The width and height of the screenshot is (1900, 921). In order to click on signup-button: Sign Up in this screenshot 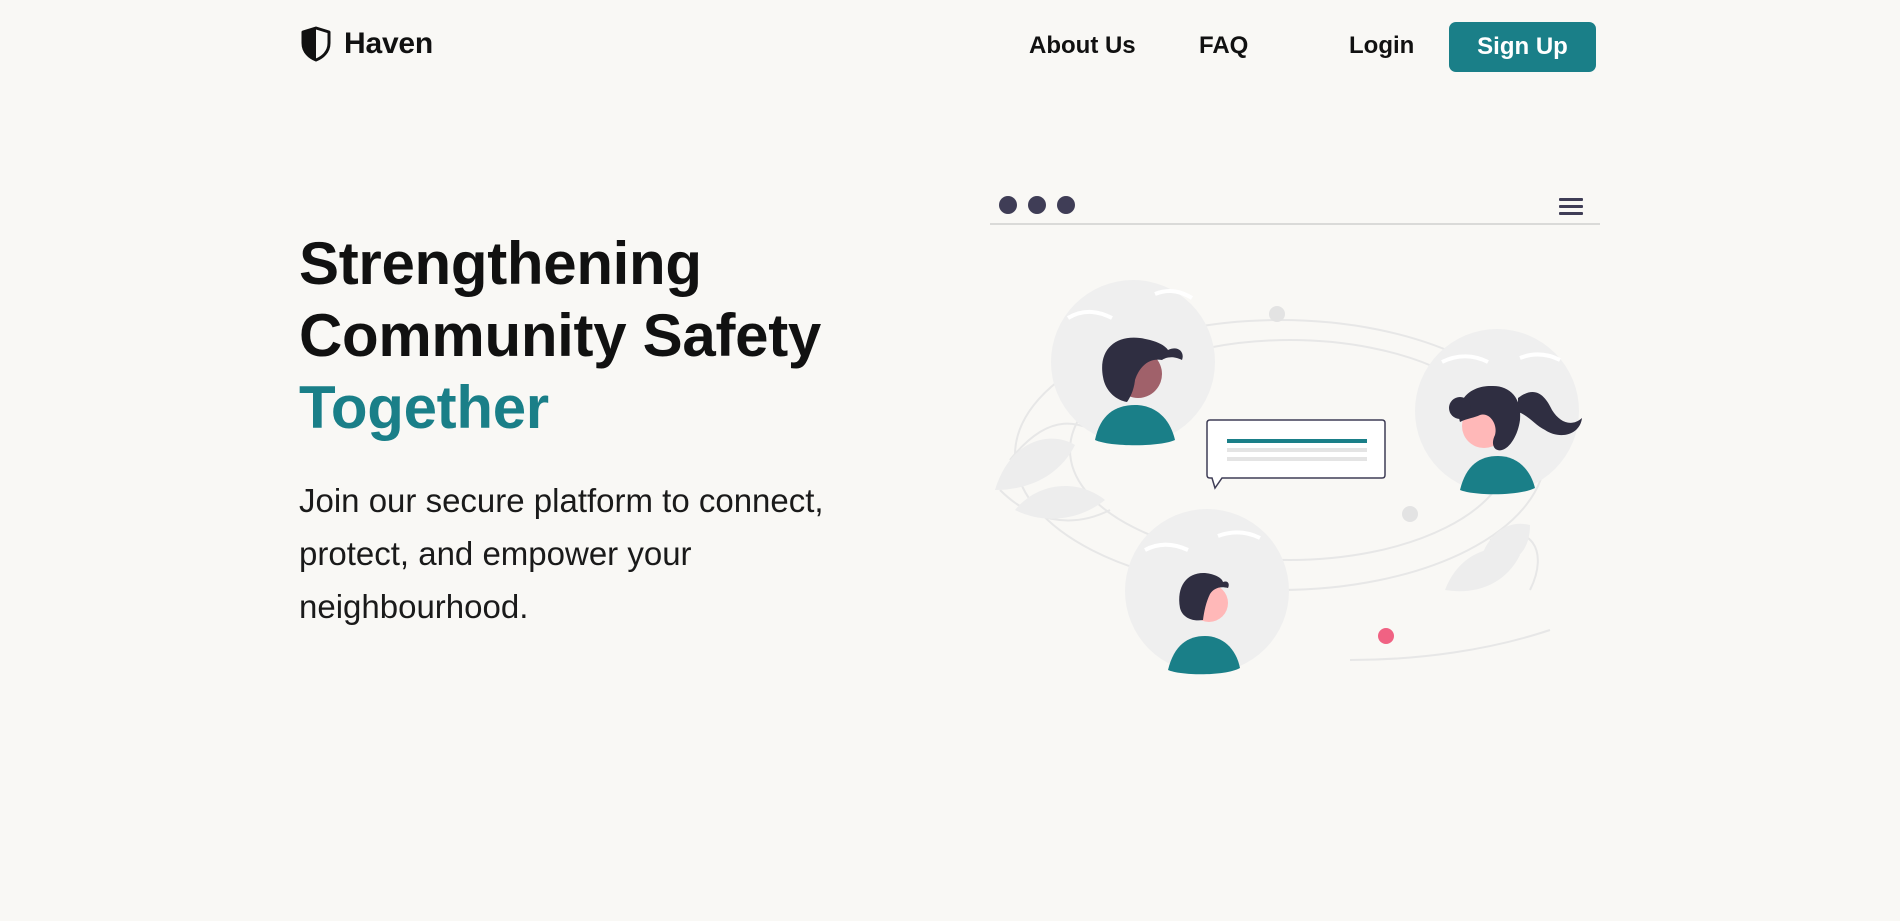, I will do `click(1522, 47)`.